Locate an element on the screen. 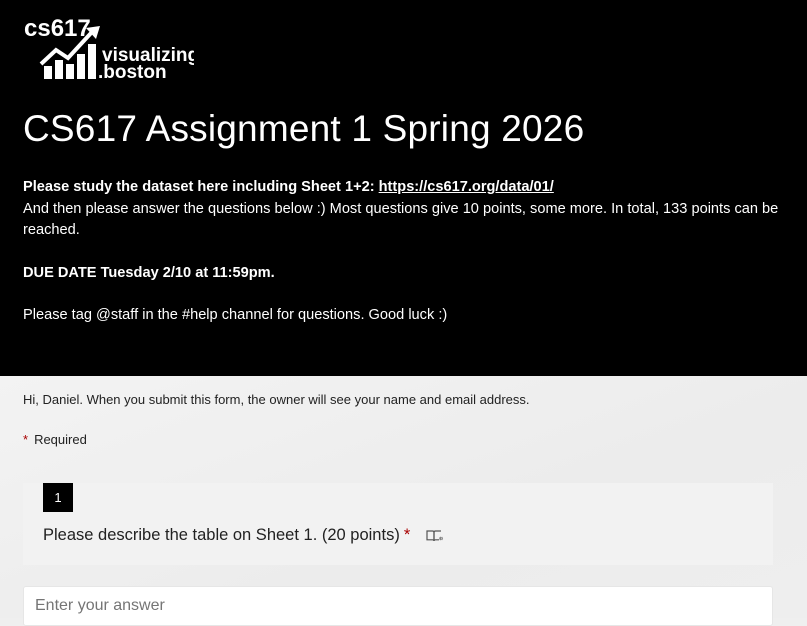 The image size is (807, 626). required-label: Required is located at coordinates (60, 439).